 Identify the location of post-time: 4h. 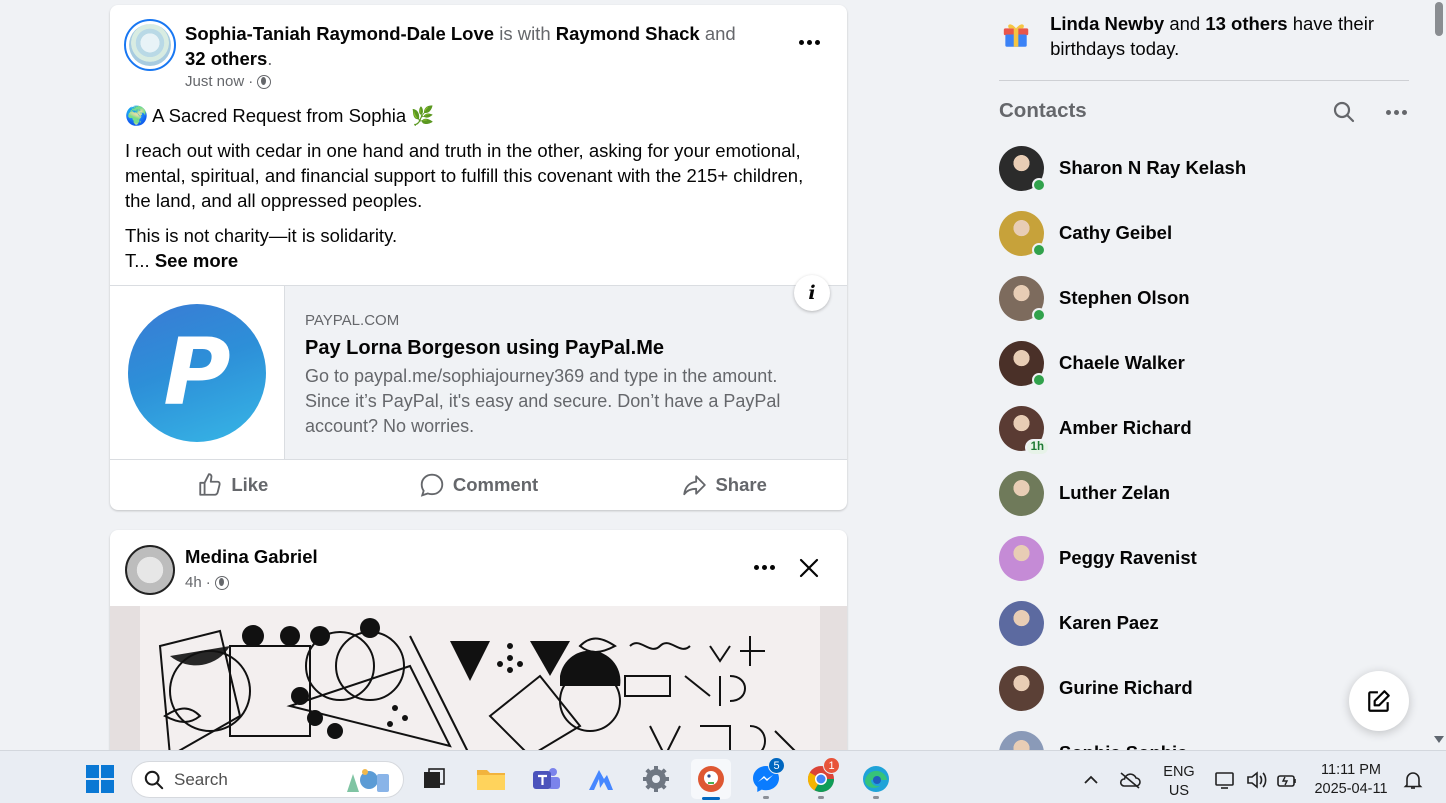
(193, 582).